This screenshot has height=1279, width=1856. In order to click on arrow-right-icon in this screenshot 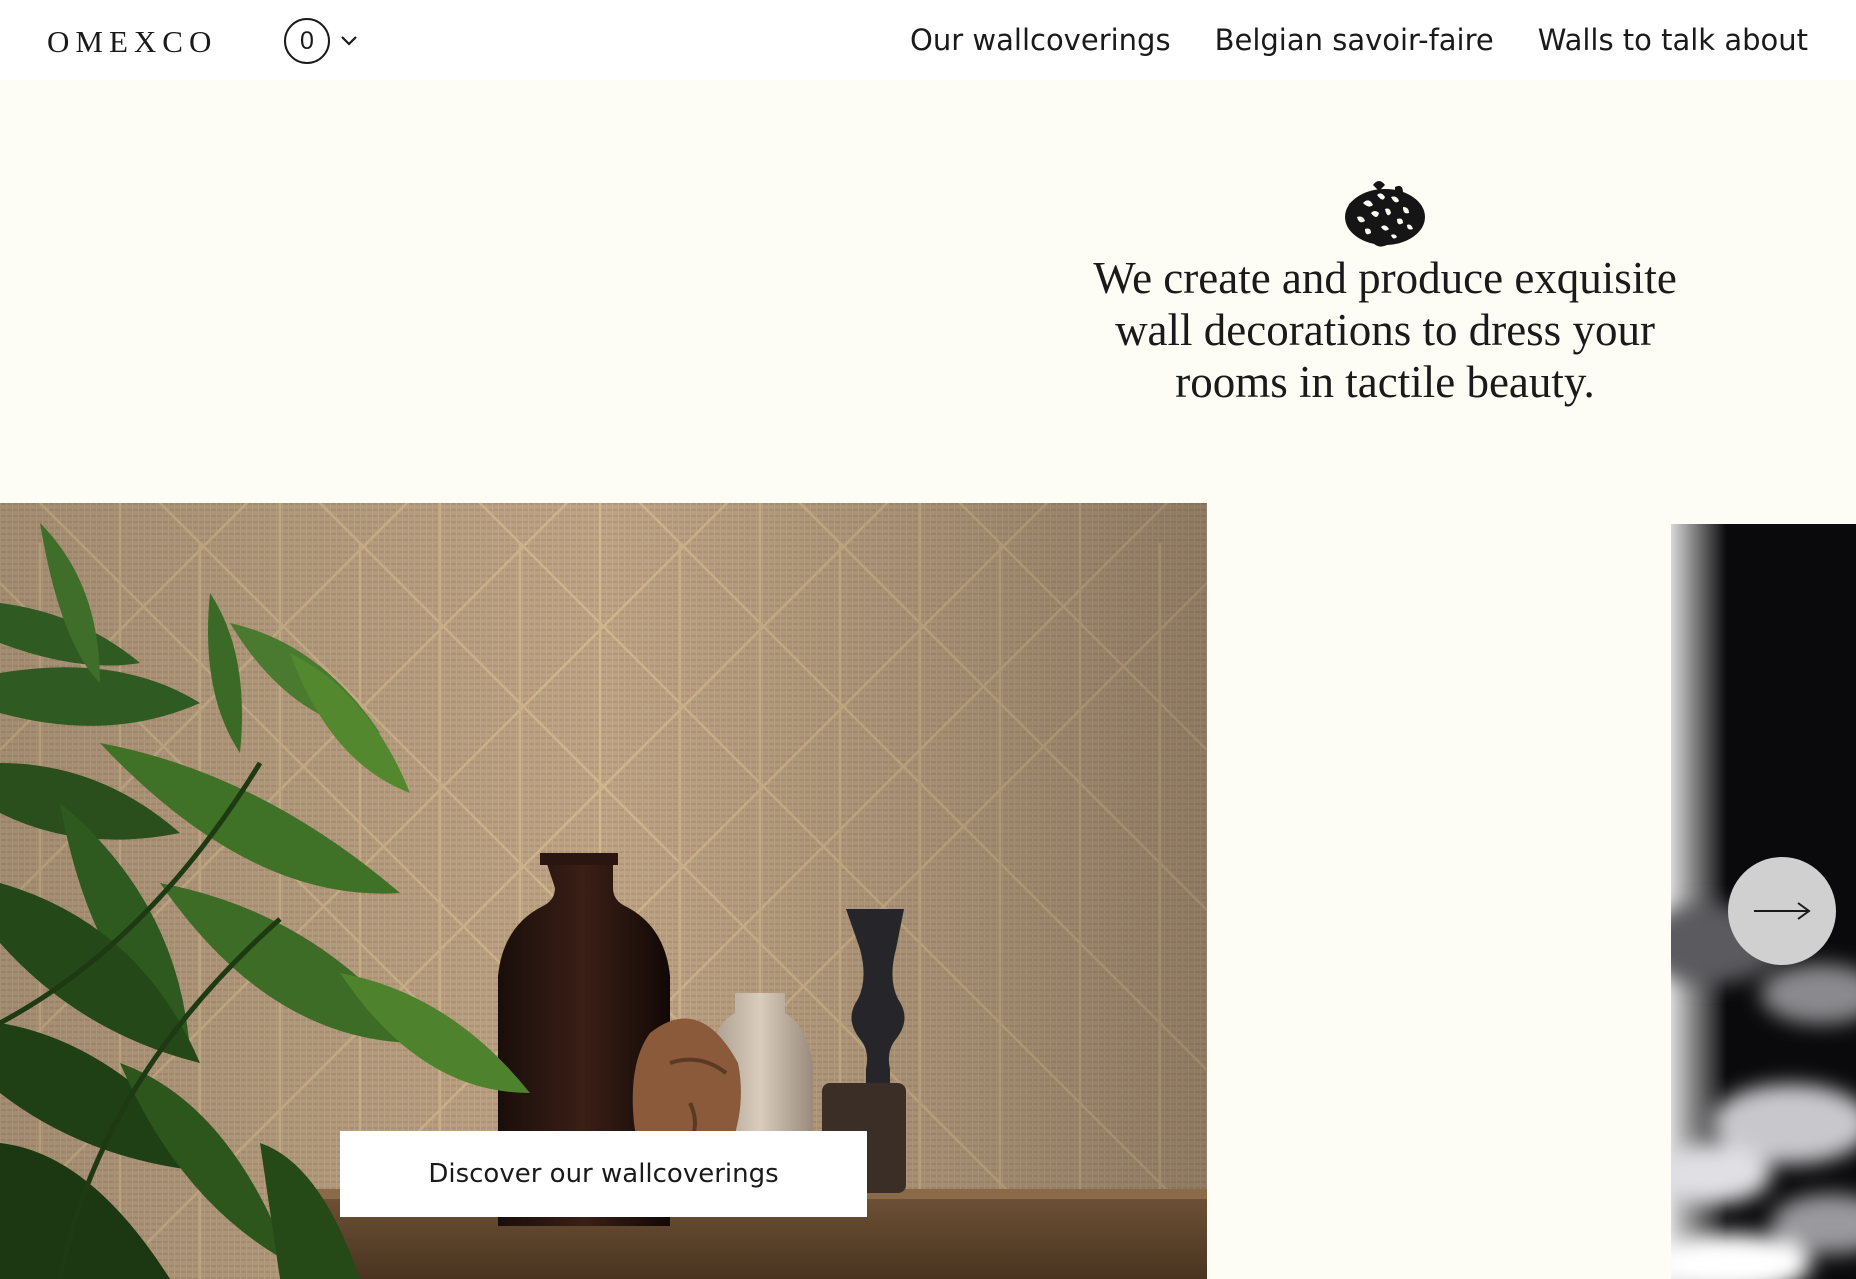, I will do `click(1782, 911)`.